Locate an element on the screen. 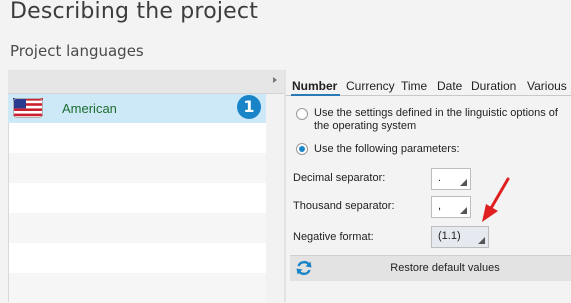 The image size is (571, 303). negative-format-value: (1.1) is located at coordinates (449, 236).